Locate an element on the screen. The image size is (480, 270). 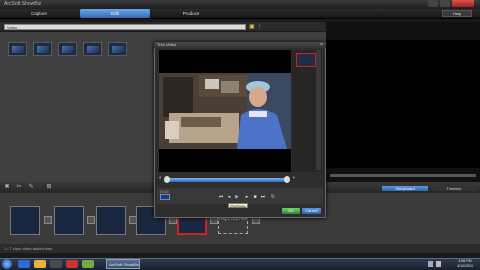
network-icon is located at coordinates (430, 264).